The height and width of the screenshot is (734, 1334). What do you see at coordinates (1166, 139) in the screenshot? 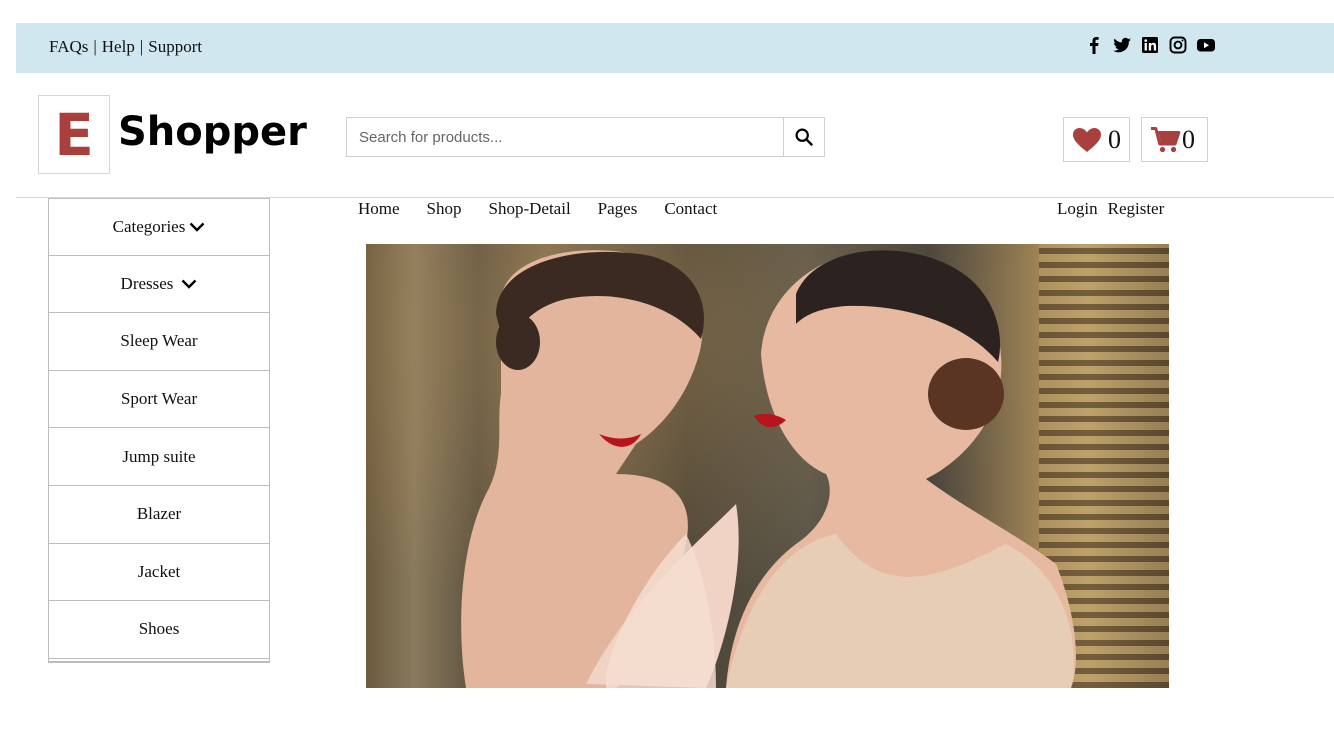
I see `cart-icon` at bounding box center [1166, 139].